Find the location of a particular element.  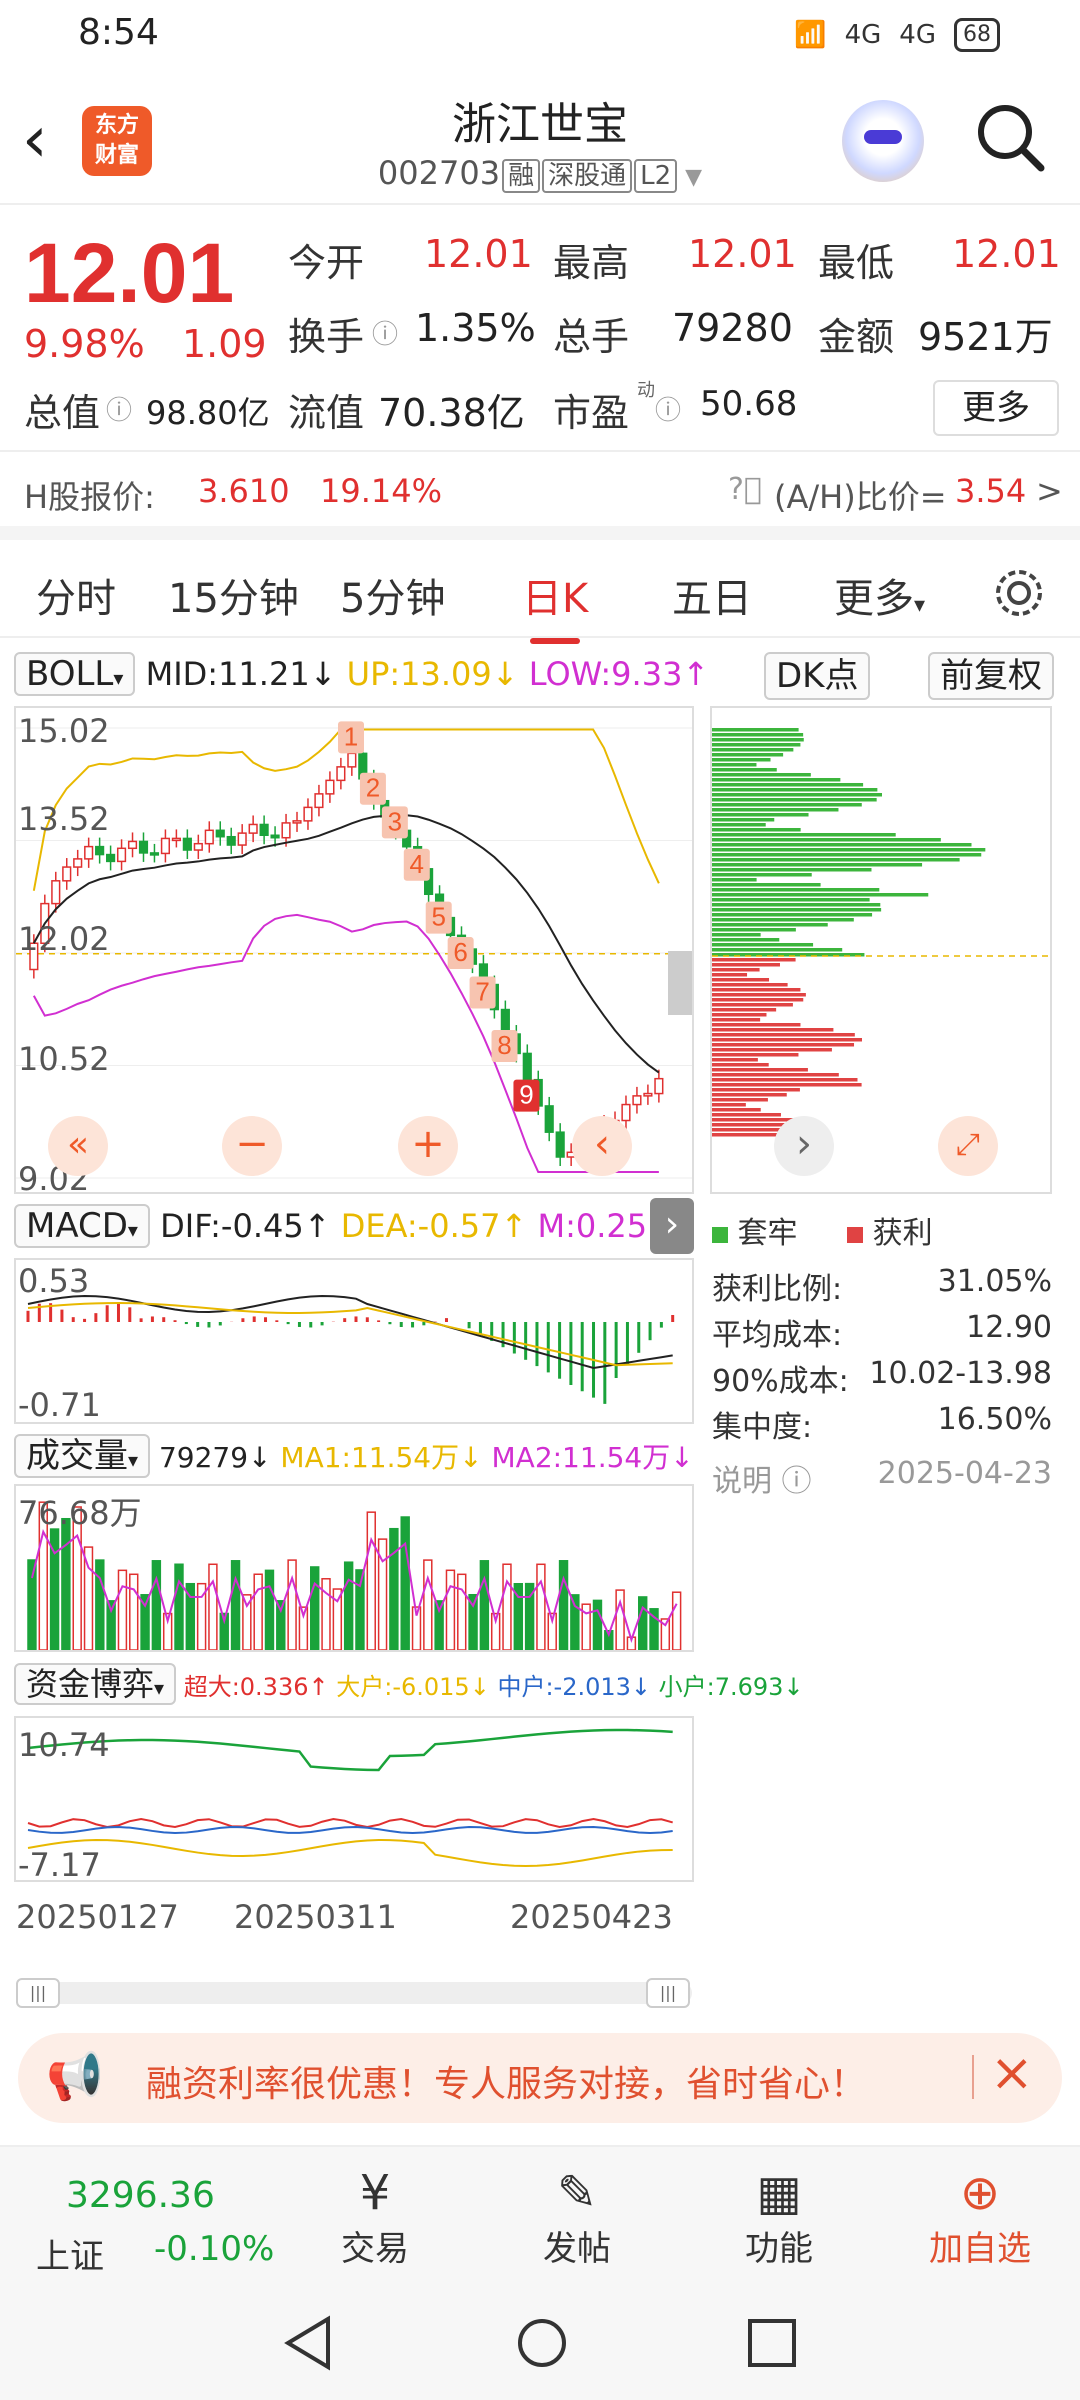

expand-panel-icon: › is located at coordinates (672, 1226).